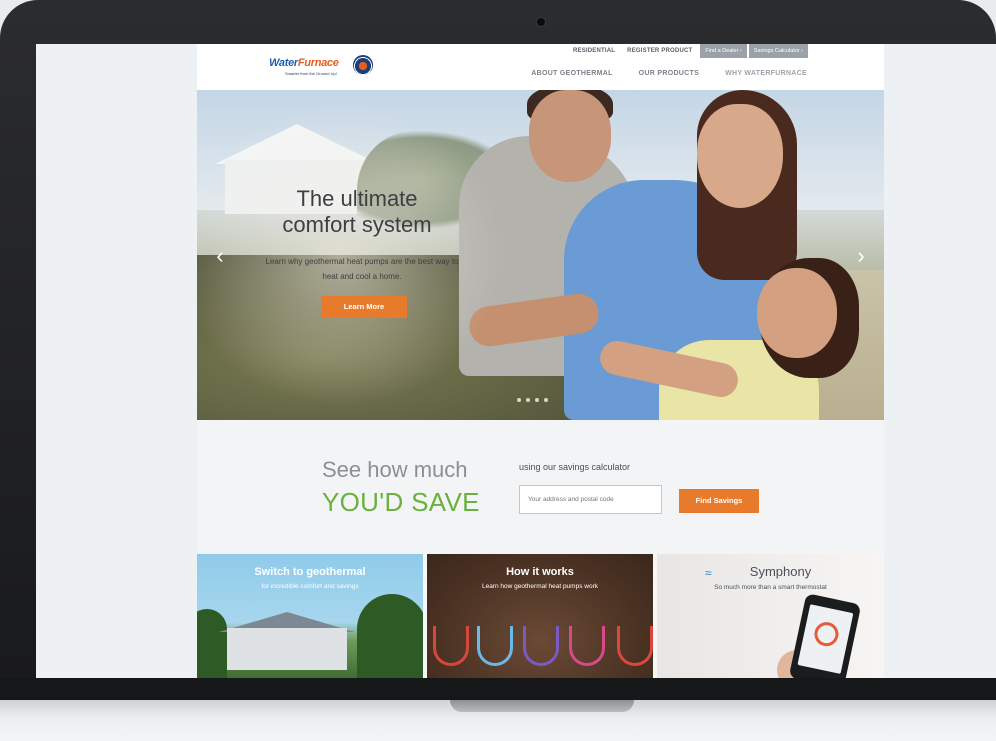  I want to click on nav-our-products: OUR PRODUCTS, so click(669, 73).